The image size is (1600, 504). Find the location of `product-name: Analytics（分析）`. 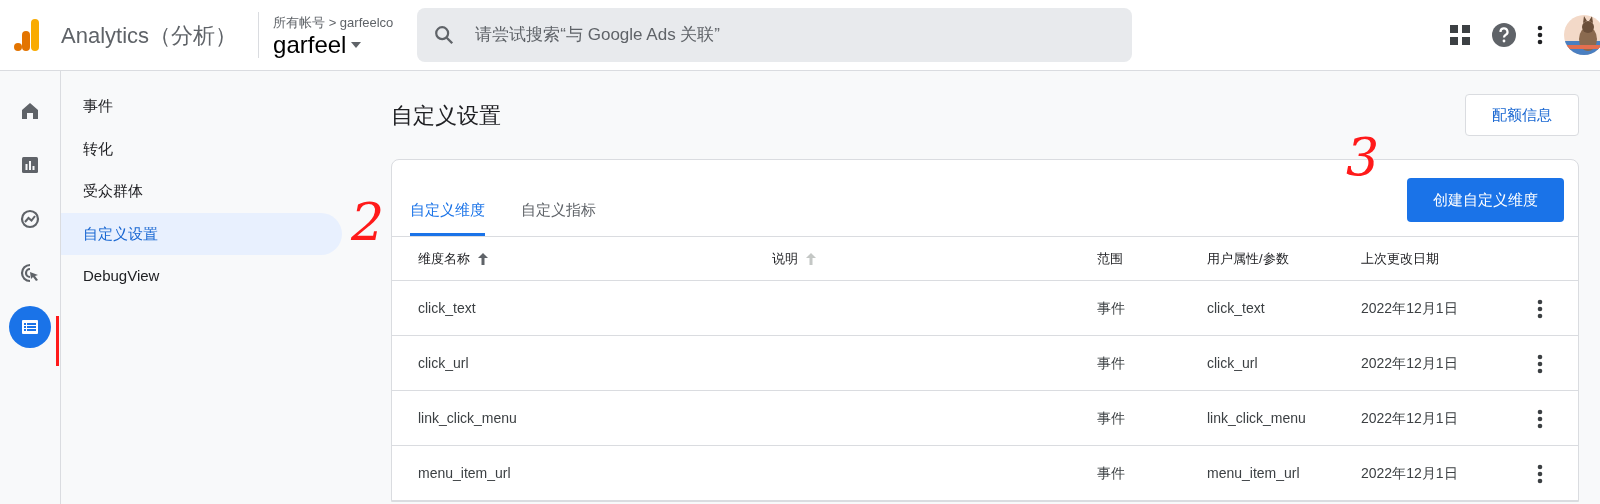

product-name: Analytics（分析） is located at coordinates (149, 35).